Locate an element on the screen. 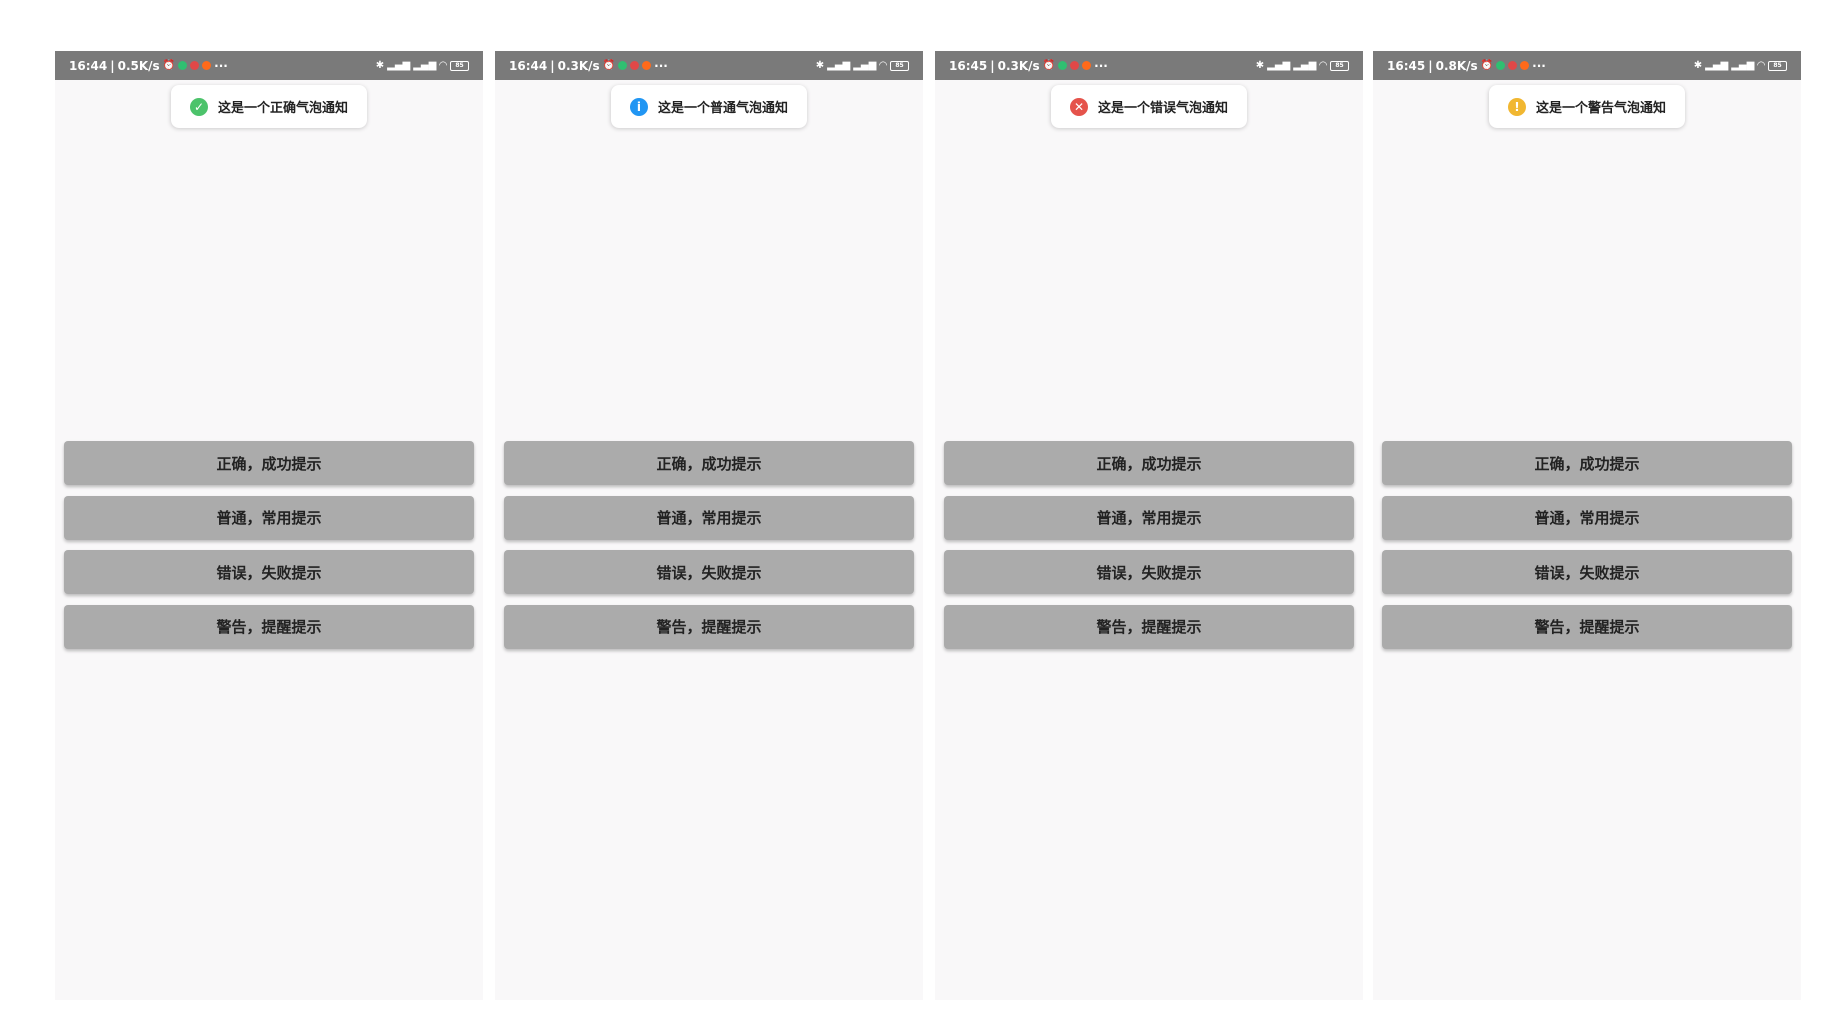 This screenshot has width=1844, height=1033. status-bar: 16:45 | 0.3K/s ⏰ ··· ✱ ▂▄▆ ▂▄▆ ◠ 85 is located at coordinates (1149, 65).